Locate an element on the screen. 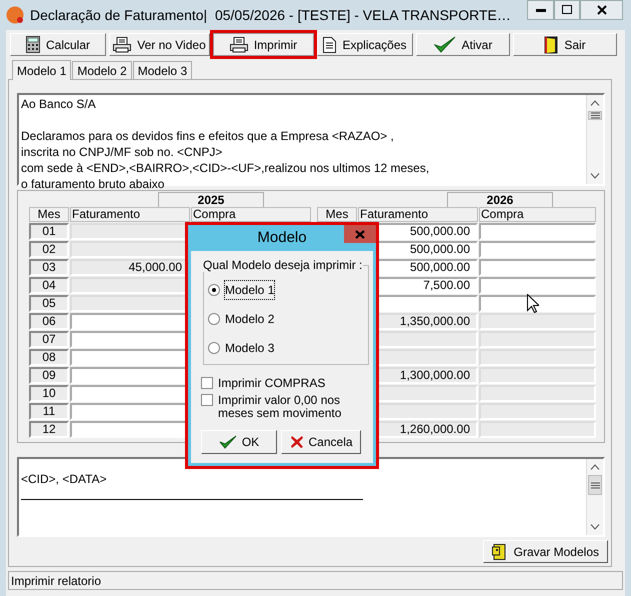  door-icon is located at coordinates (551, 45).